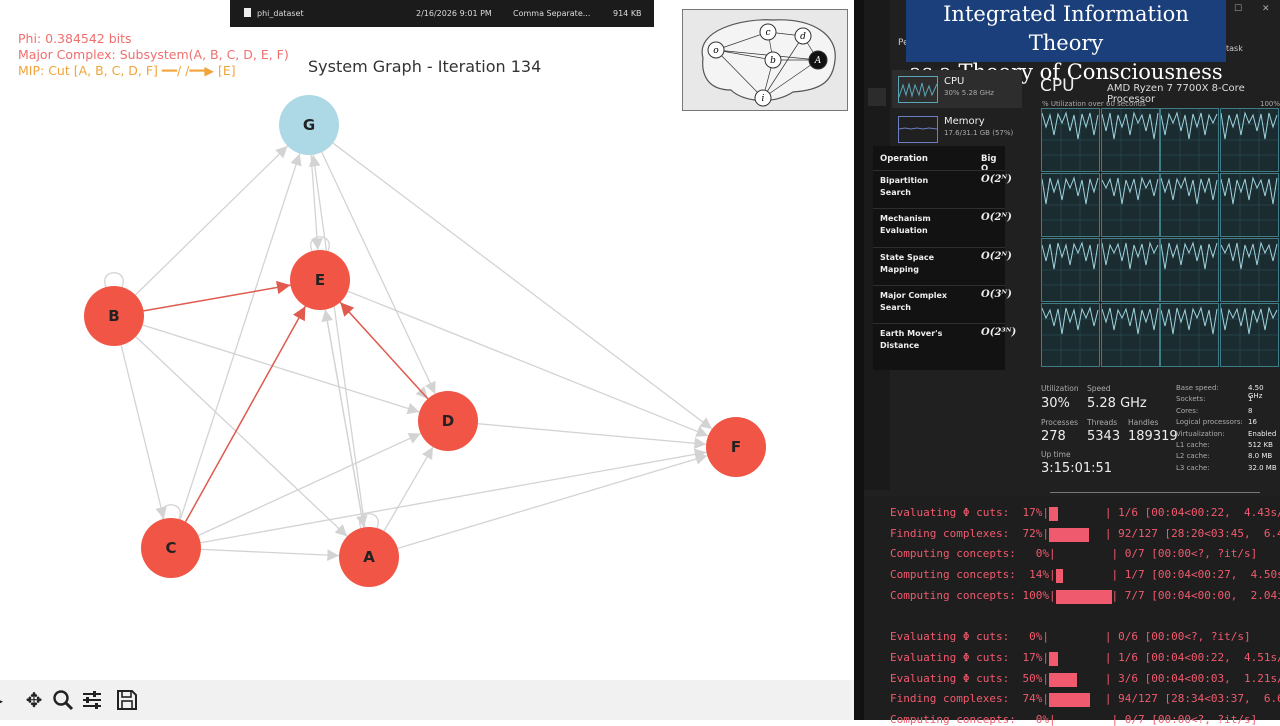 The height and width of the screenshot is (726, 1280). I want to click on node-label: F, so click(736, 447).